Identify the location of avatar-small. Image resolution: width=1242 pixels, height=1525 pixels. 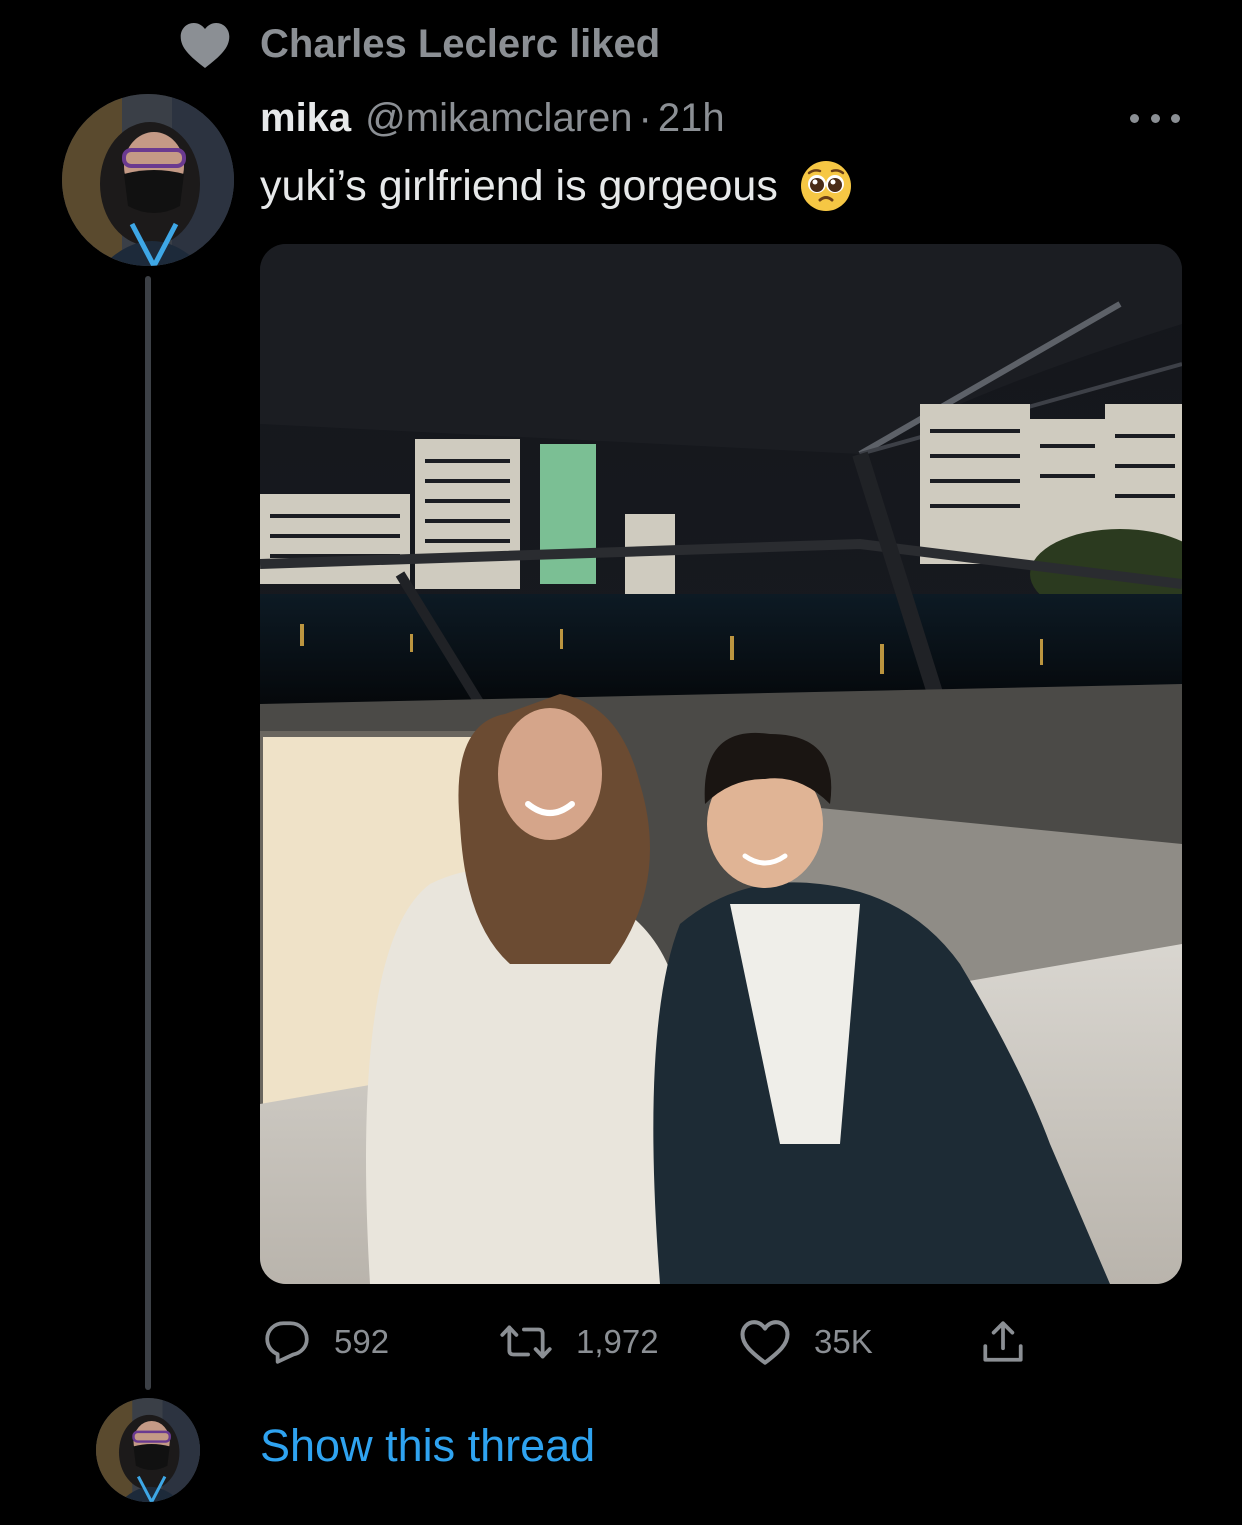
(148, 1450).